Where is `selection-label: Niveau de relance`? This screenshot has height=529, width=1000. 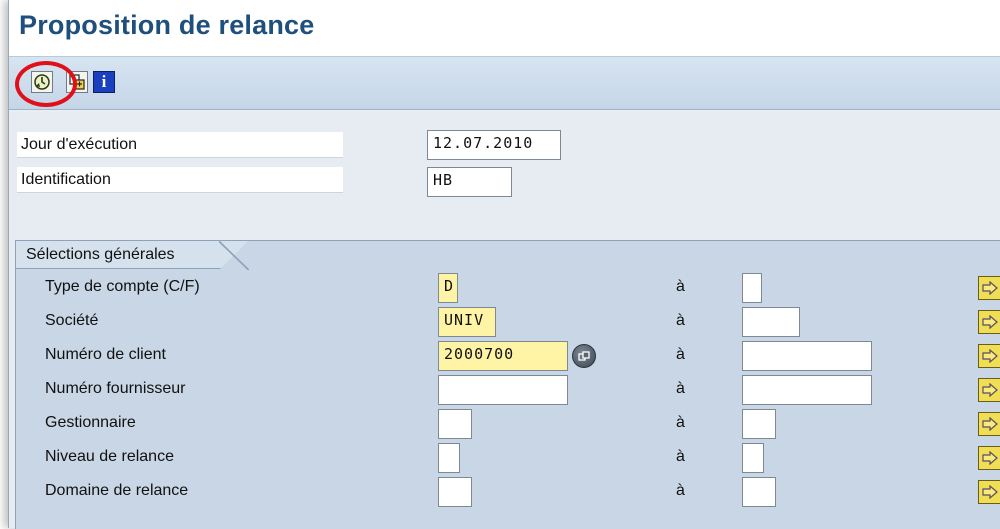 selection-label: Niveau de relance is located at coordinates (109, 456).